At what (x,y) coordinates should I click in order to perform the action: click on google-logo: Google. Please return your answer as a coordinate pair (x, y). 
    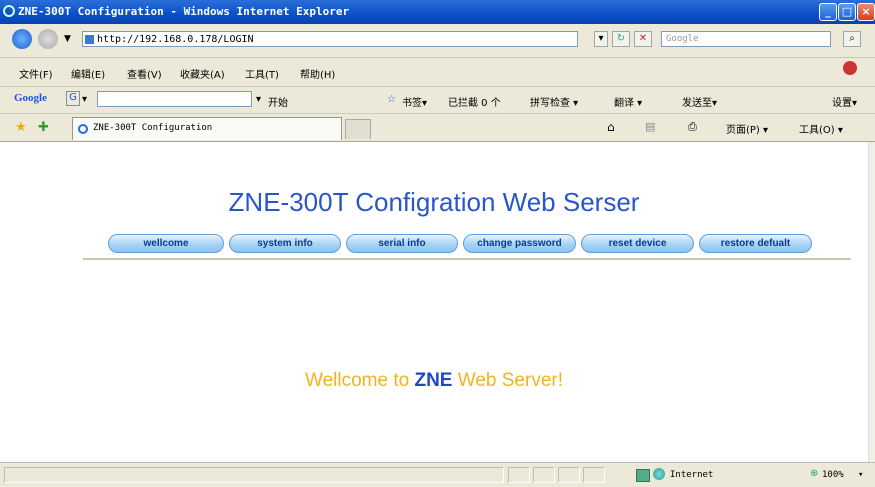
    Looking at the image, I should click on (30, 98).